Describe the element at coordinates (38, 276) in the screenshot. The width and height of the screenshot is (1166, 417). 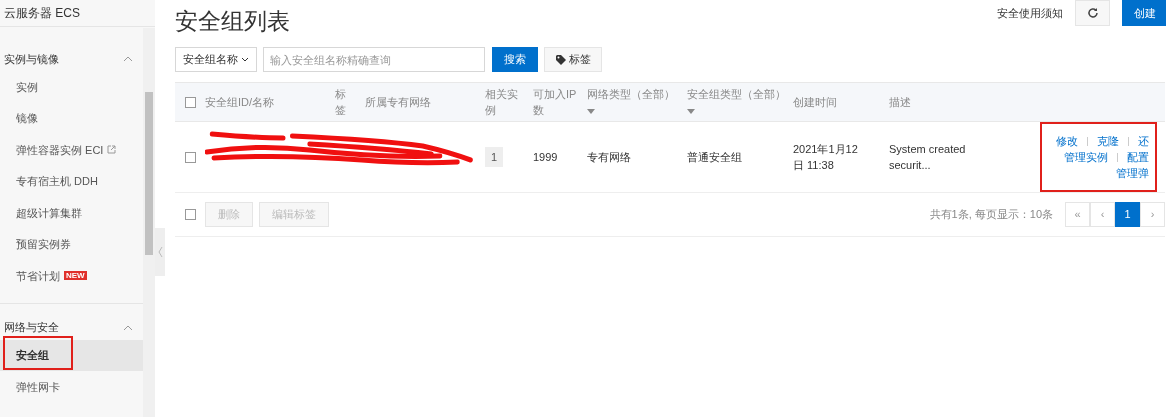
I see `item-label: 节省计划` at that location.